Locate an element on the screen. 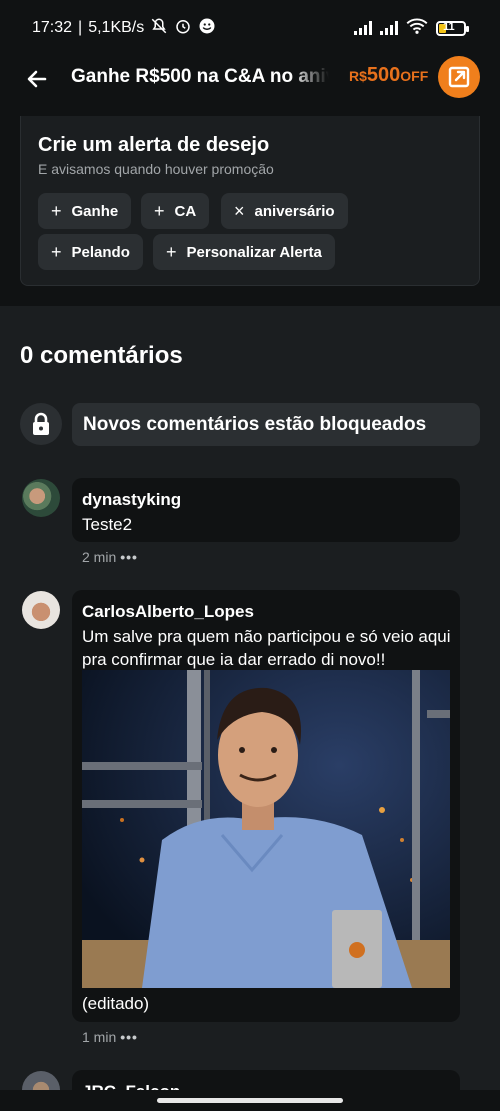 This screenshot has width=500, height=1111. open-deal-button is located at coordinates (459, 77).